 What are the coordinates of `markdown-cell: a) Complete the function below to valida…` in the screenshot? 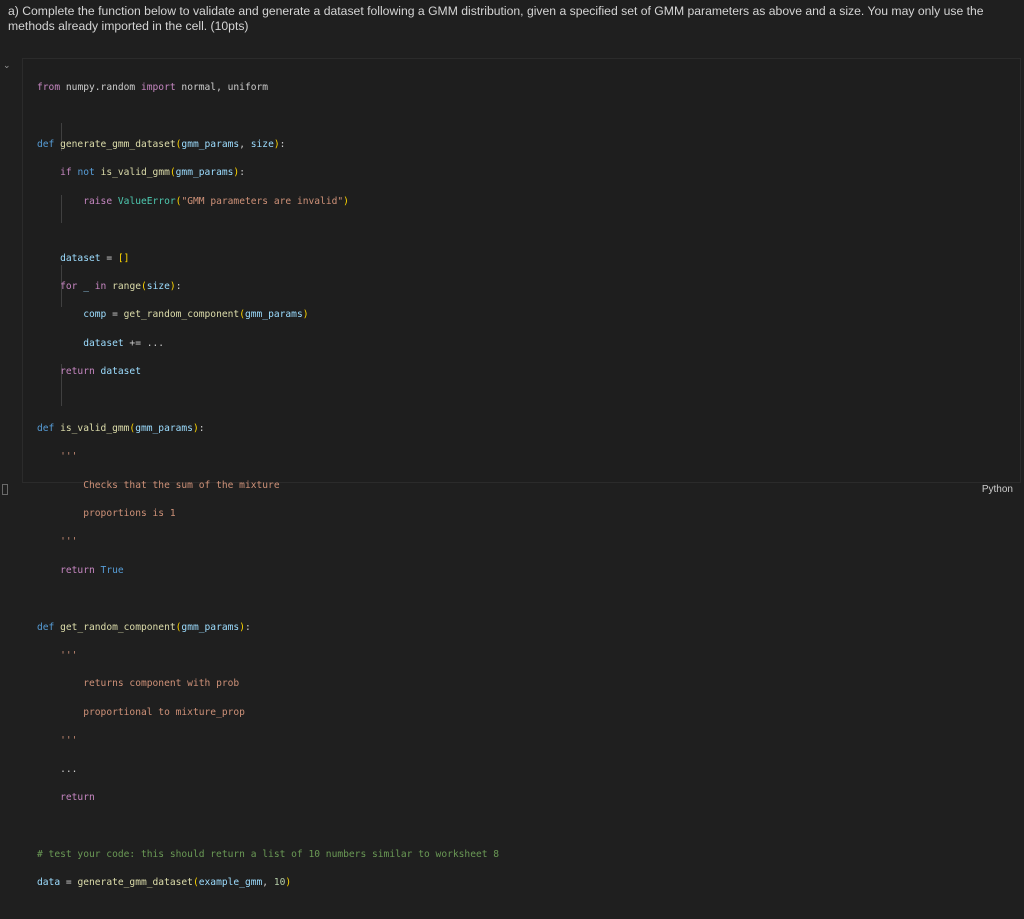 It's located at (508, 19).